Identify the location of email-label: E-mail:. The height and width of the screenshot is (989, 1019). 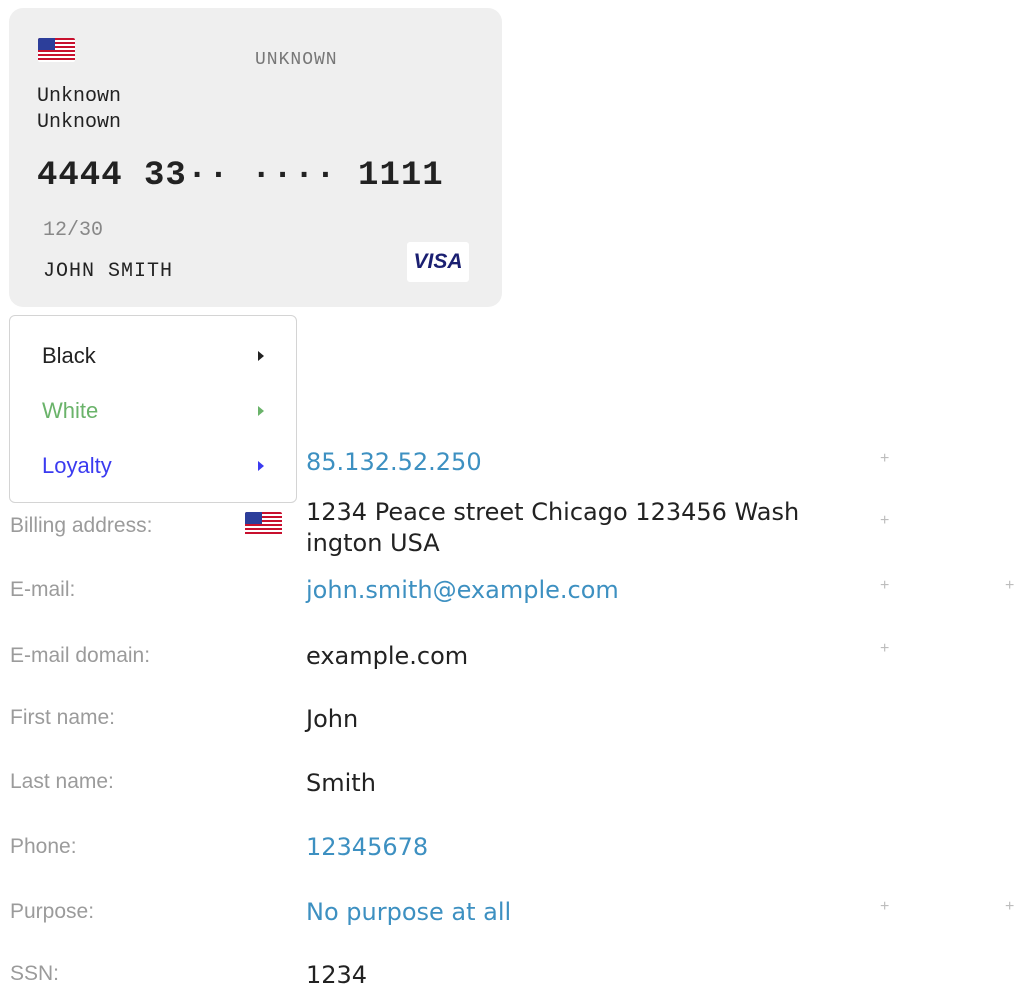
(43, 589).